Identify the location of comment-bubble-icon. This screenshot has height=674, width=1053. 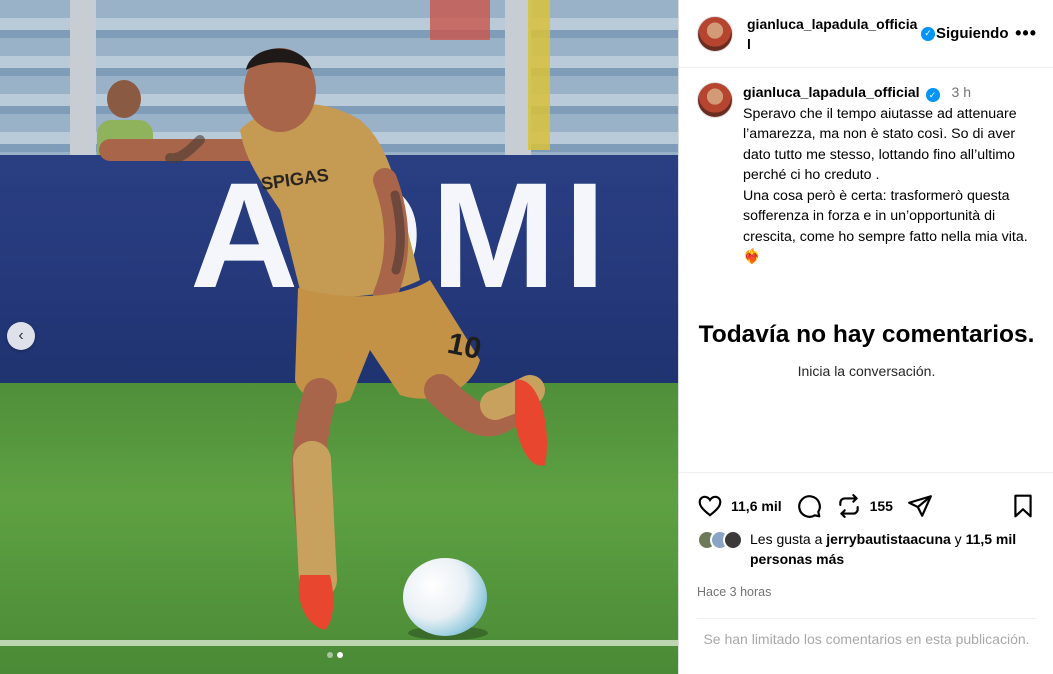
(809, 506).